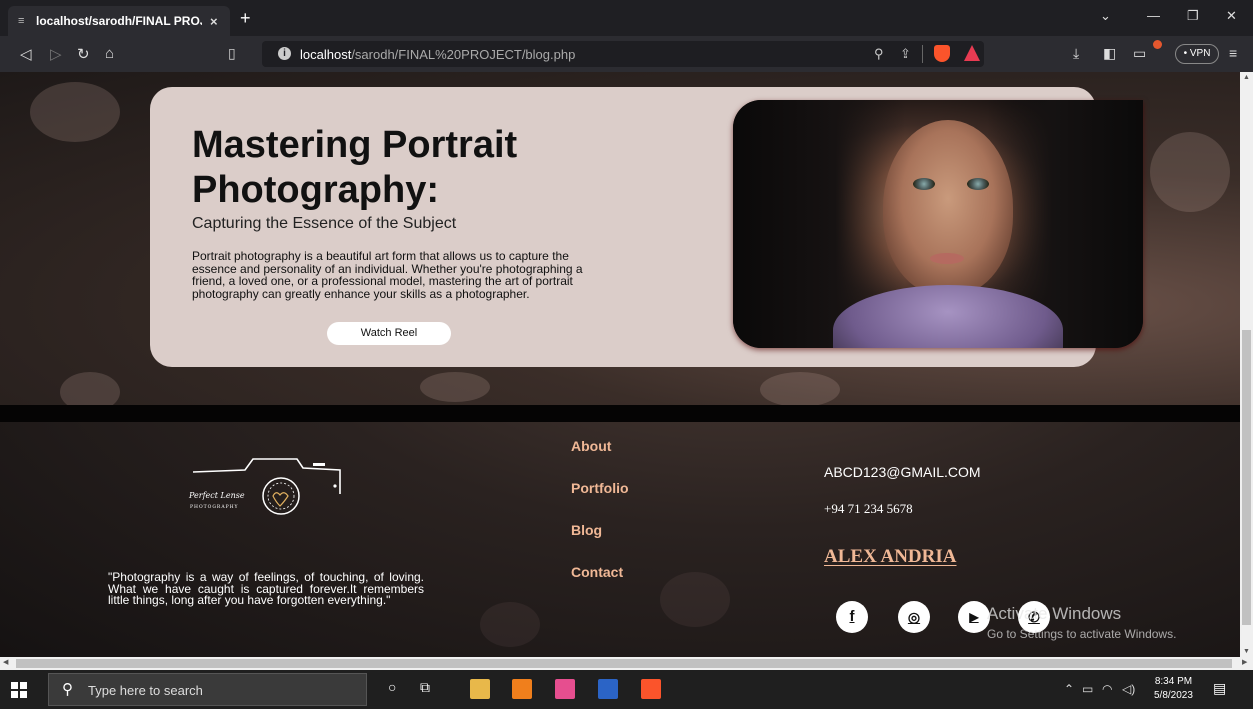  I want to click on restore-icon: ❐, so click(1193, 16).